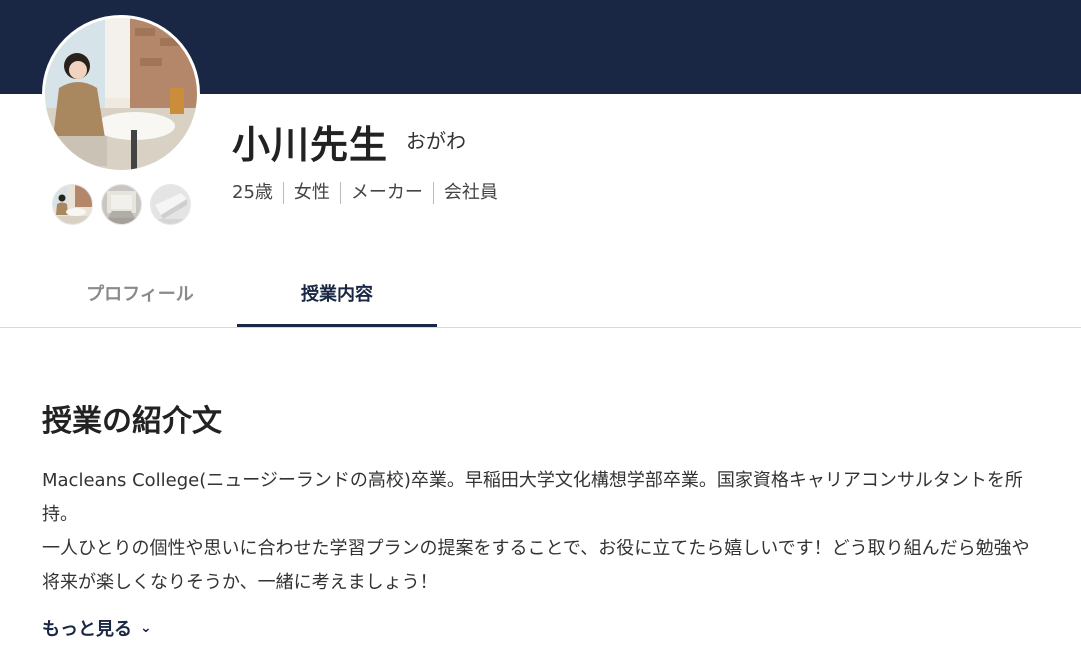 This screenshot has width=1081, height=672. I want to click on chevron-down-icon: ⌄, so click(146, 628).